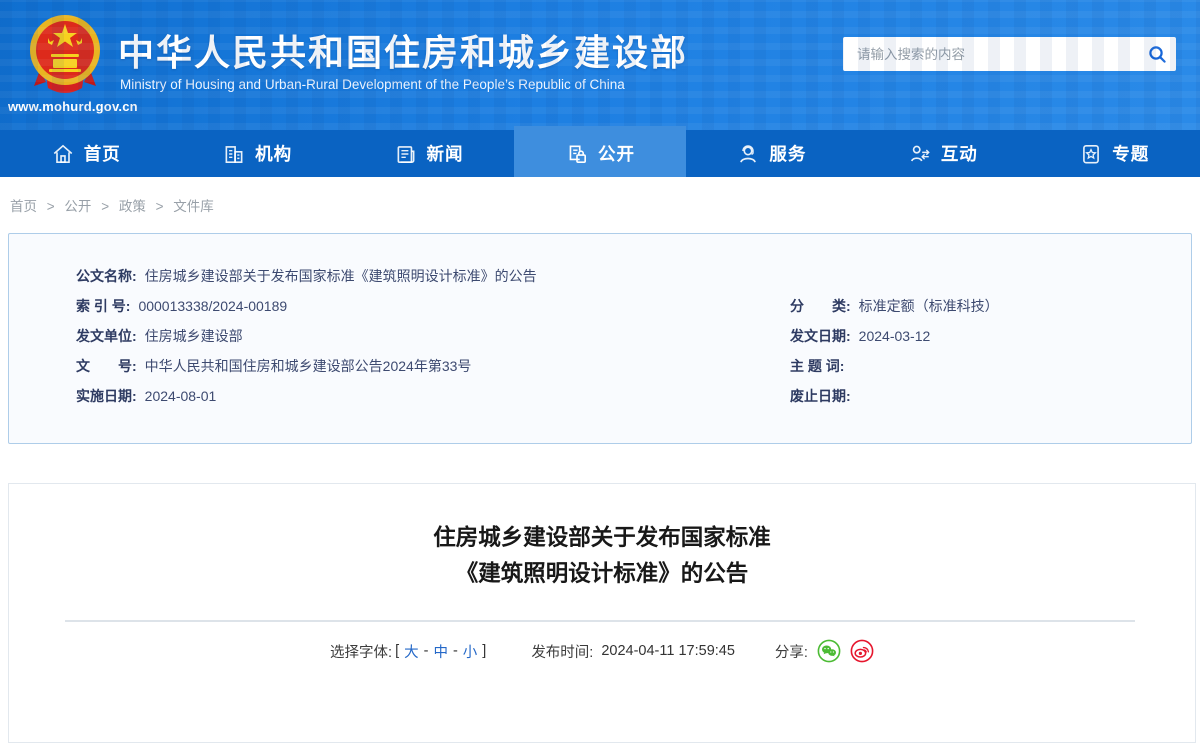 This screenshot has height=743, width=1200. I want to click on nav-item-organization: 机构, so click(256, 153).